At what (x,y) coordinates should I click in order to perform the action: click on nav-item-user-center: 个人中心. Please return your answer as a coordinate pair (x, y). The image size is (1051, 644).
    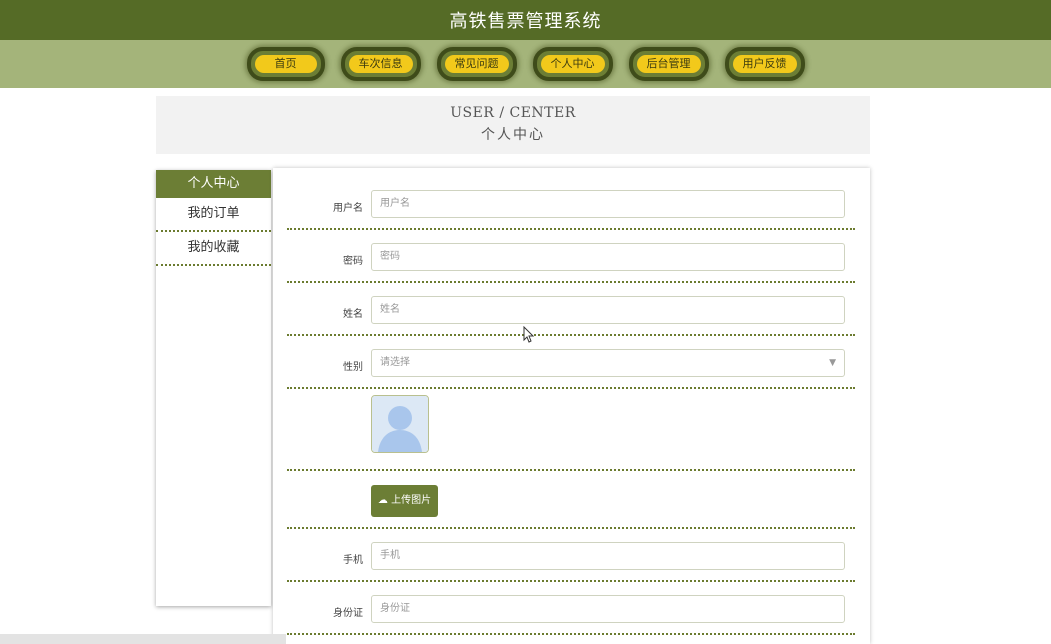
    Looking at the image, I should click on (572, 64).